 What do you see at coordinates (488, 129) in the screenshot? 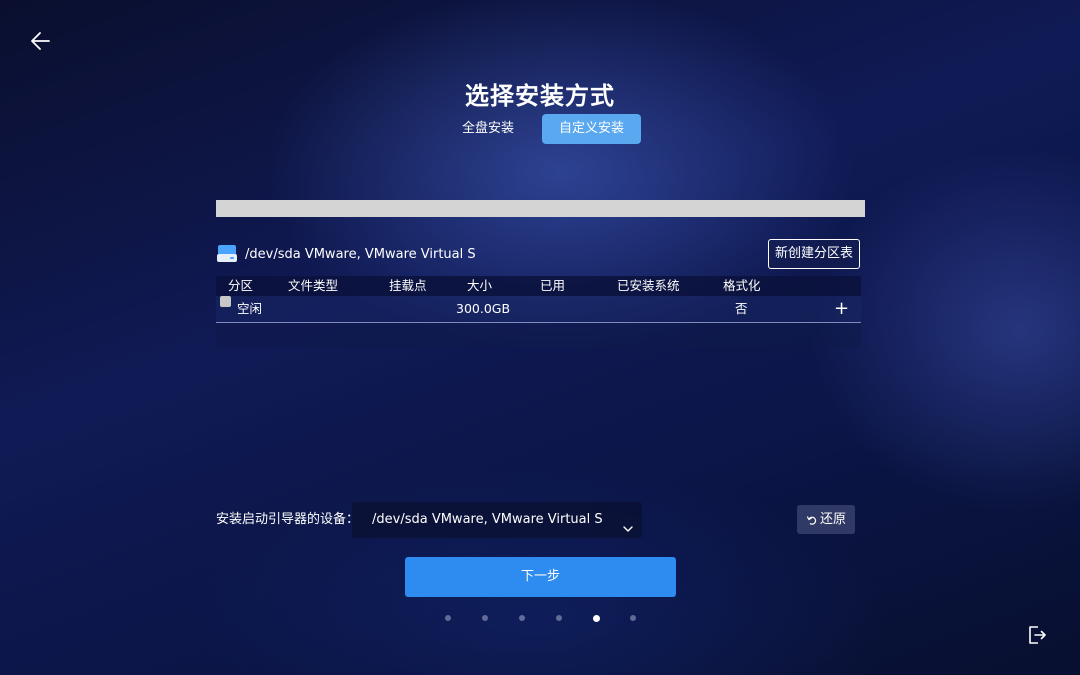
I see `tab-full-disk: 全盘安装` at bounding box center [488, 129].